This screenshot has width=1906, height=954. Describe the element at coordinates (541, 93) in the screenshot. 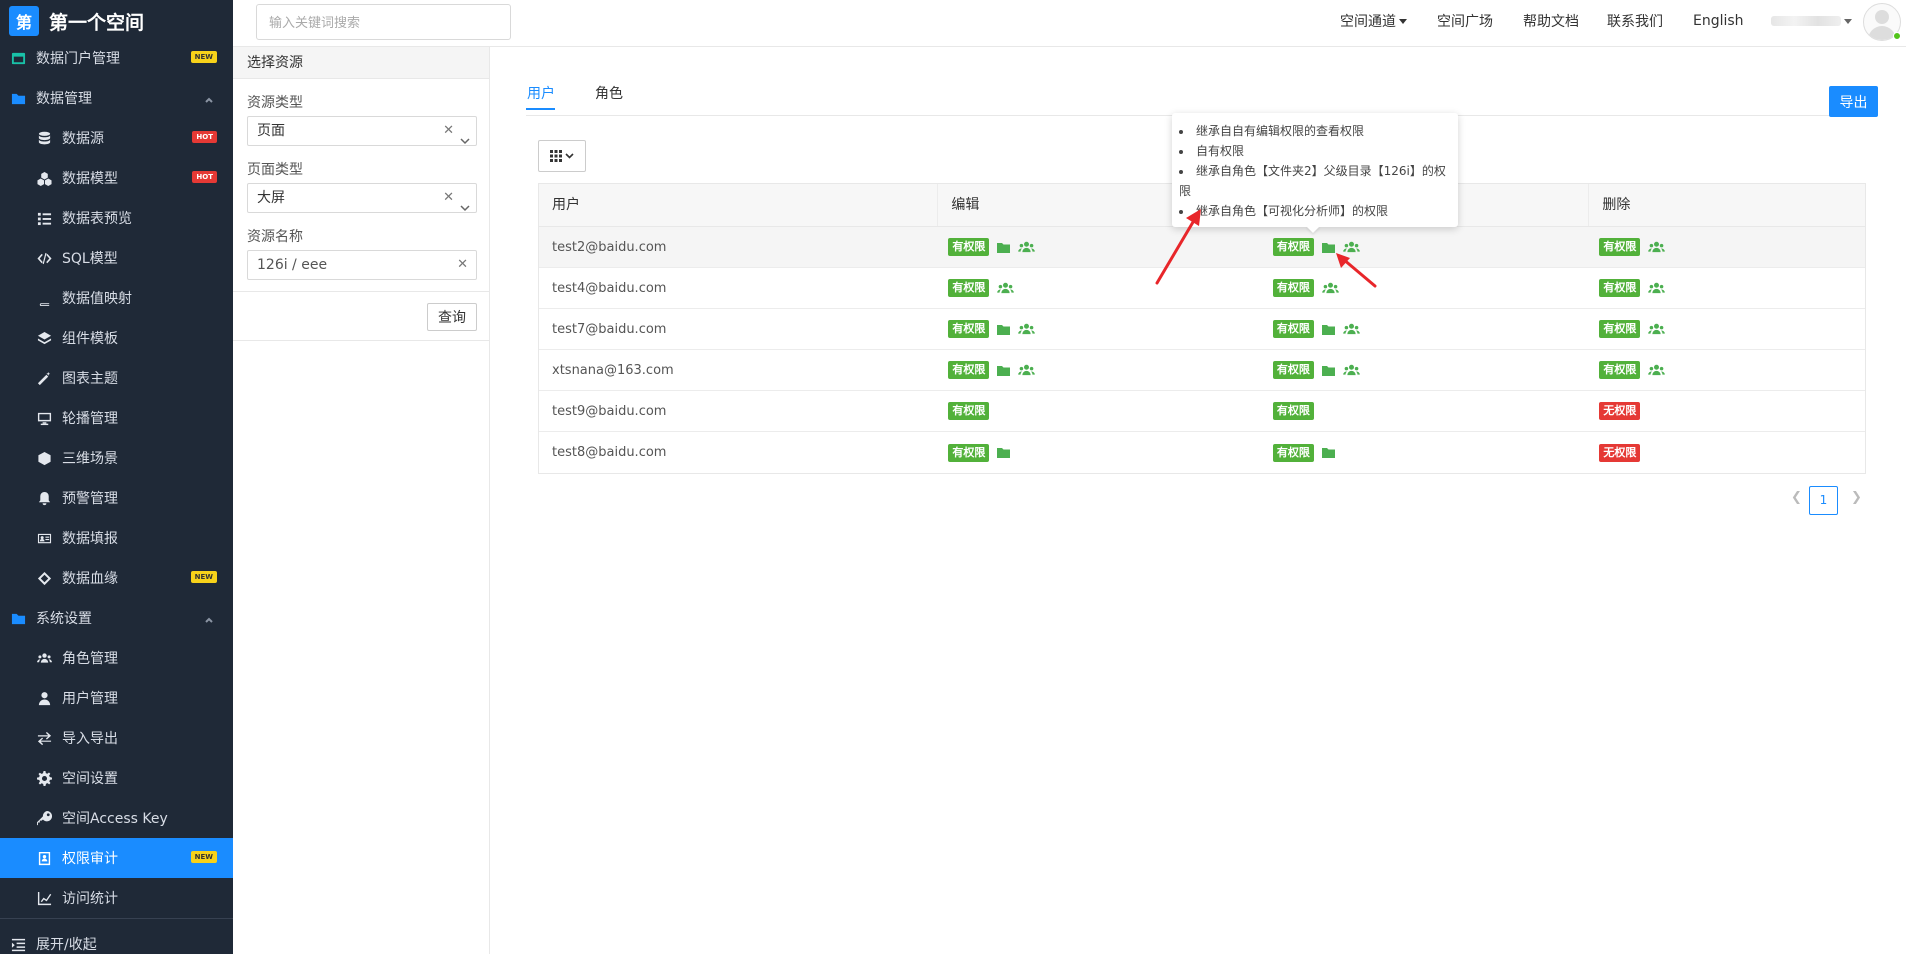

I see `tab-users: 用户` at that location.